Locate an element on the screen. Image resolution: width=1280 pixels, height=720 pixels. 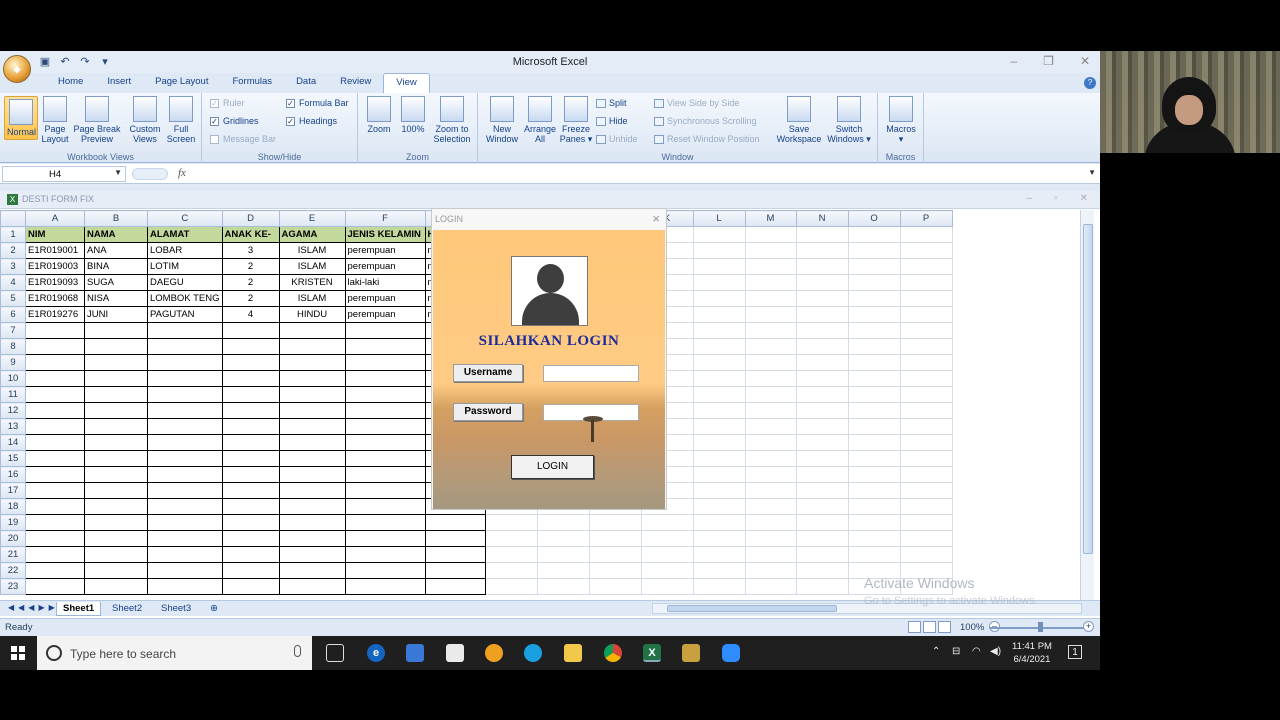
sheet-tab-sheet3: Sheet3 is located at coordinates (176, 609).